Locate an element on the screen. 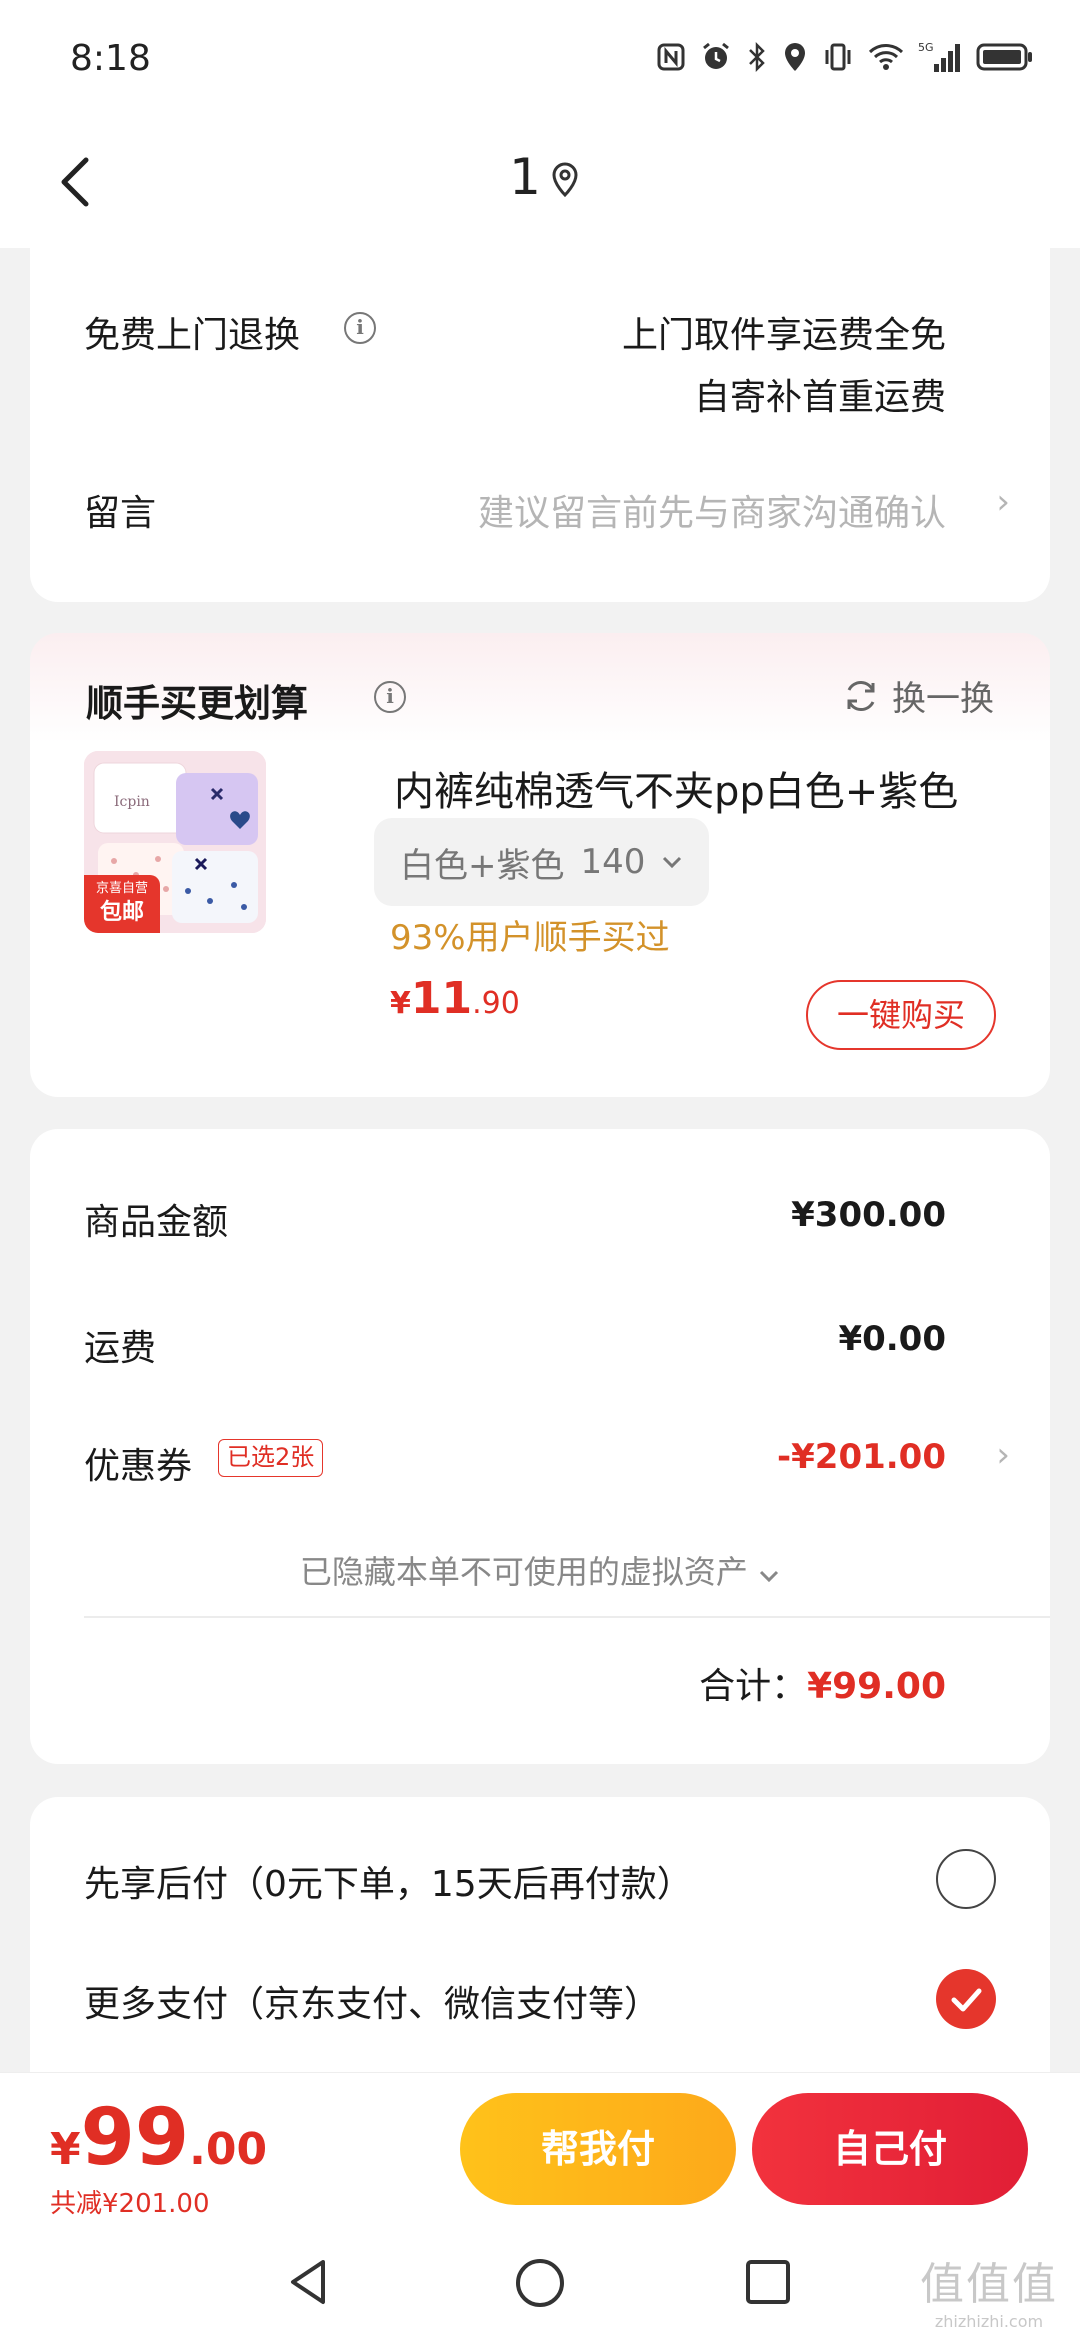  coupon-selected-tag: 已选2张 is located at coordinates (271, 1458).